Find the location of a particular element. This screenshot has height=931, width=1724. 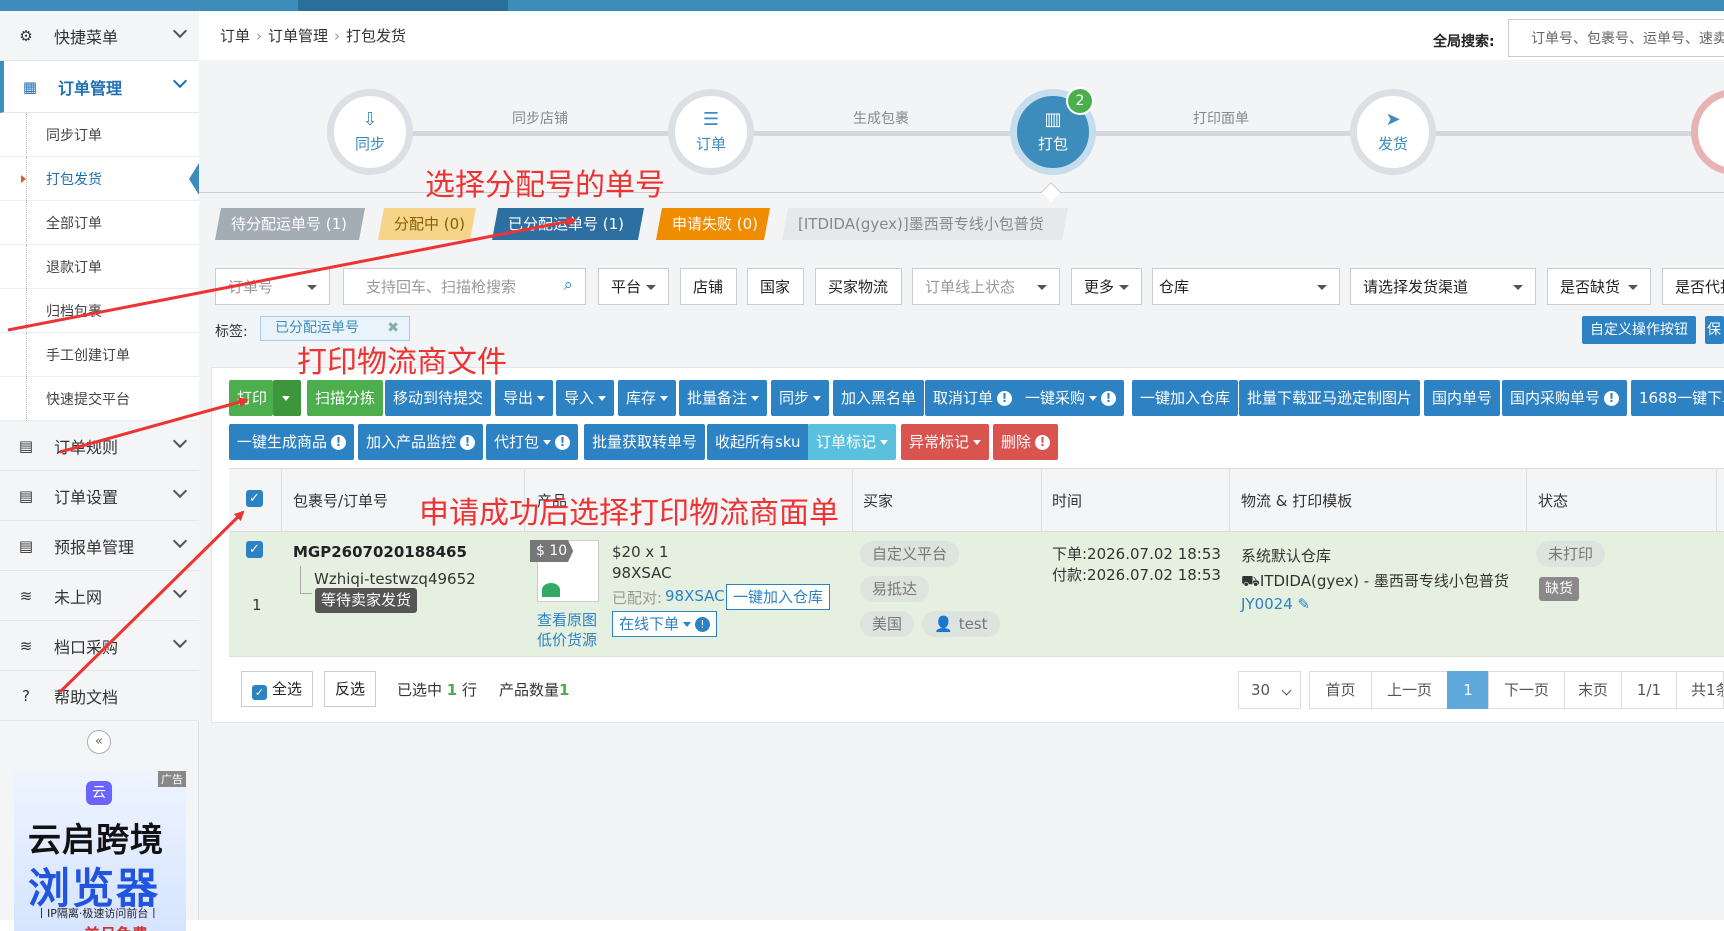

add-to-warehouse-button: 一键加入仓库 is located at coordinates (1185, 398).